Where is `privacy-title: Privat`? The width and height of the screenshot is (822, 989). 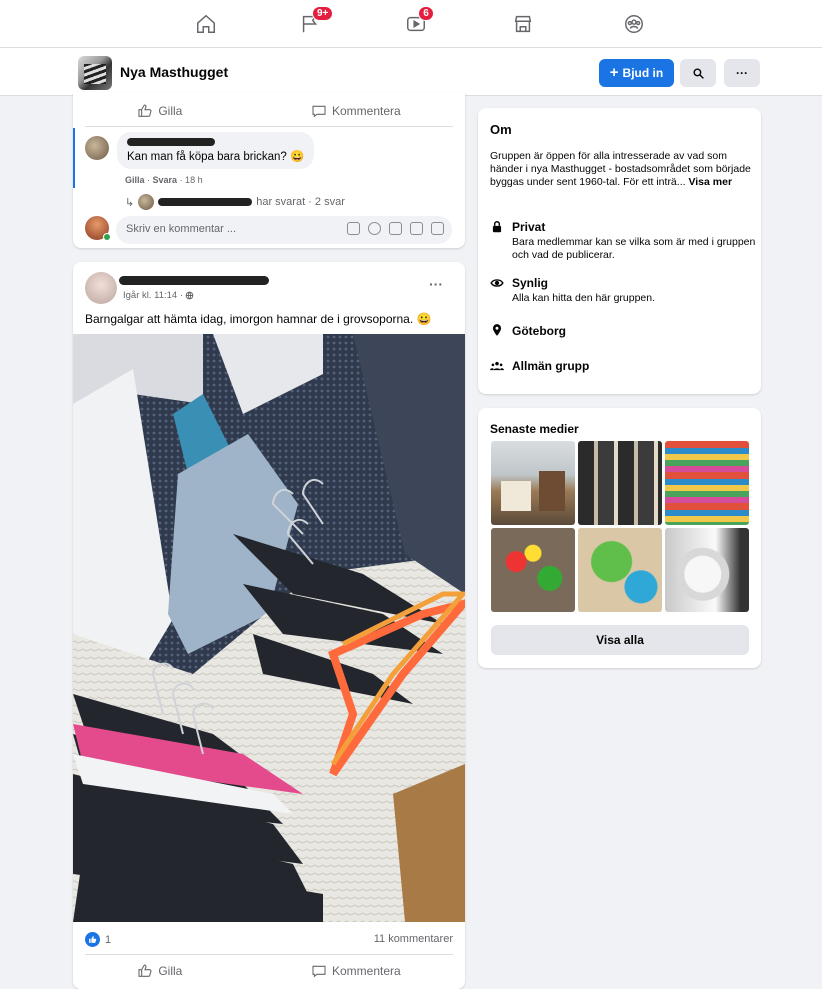 privacy-title: Privat is located at coordinates (529, 227).